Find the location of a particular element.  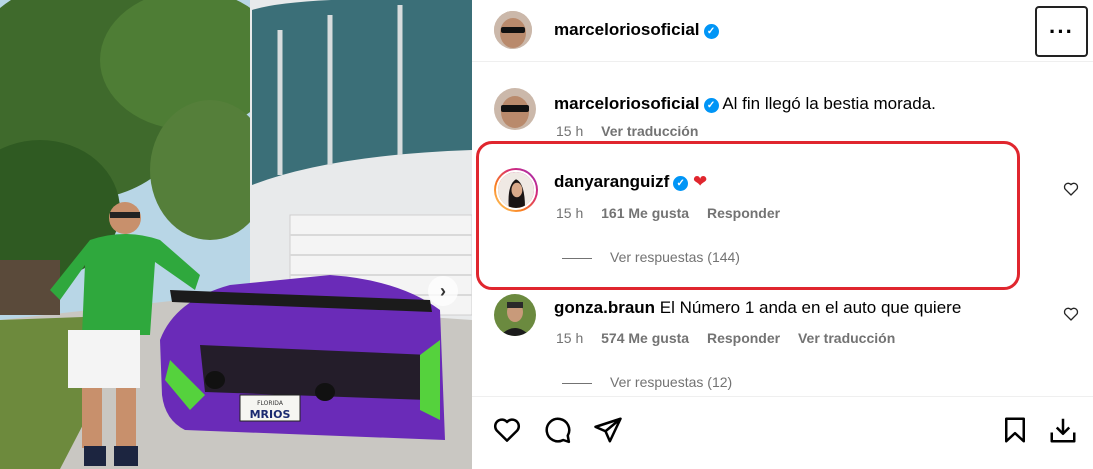

more-icon: ··· is located at coordinates (1061, 31).